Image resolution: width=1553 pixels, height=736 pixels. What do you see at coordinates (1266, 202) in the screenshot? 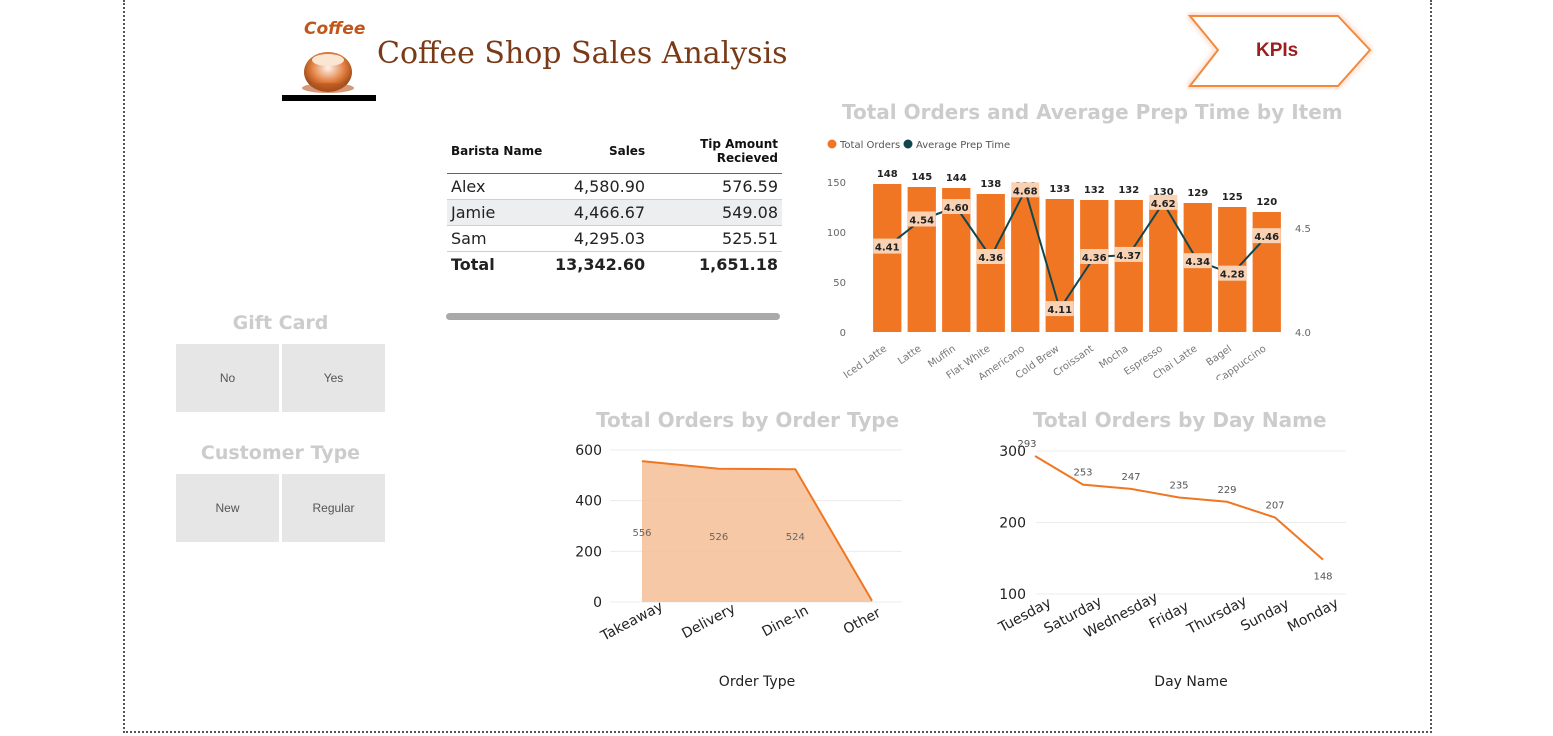
I see `bar-data-label: 120` at bounding box center [1266, 202].